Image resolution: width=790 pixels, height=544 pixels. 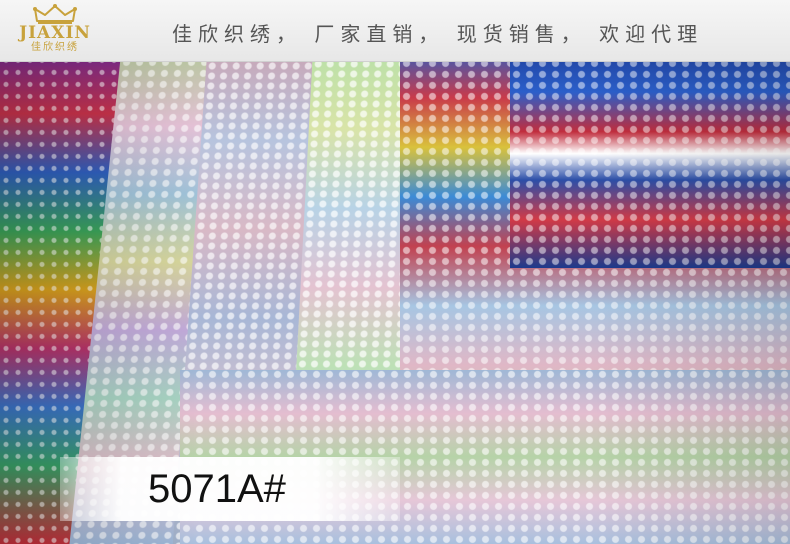 I want to click on top-banner: JIAXIN 佳欣织绣 佳欣织绣， 厂家直销， 现货销售， 欢迎代理, so click(x=395, y=31).